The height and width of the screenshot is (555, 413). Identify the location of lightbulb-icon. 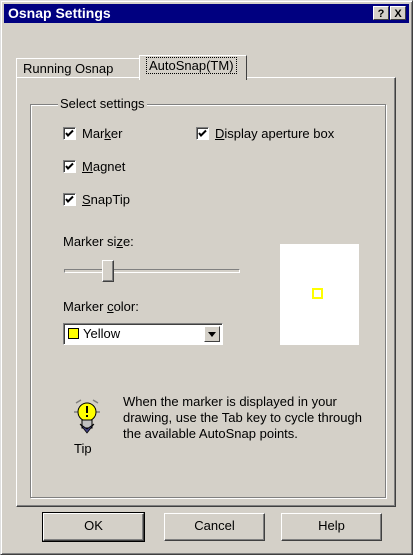
(87, 418).